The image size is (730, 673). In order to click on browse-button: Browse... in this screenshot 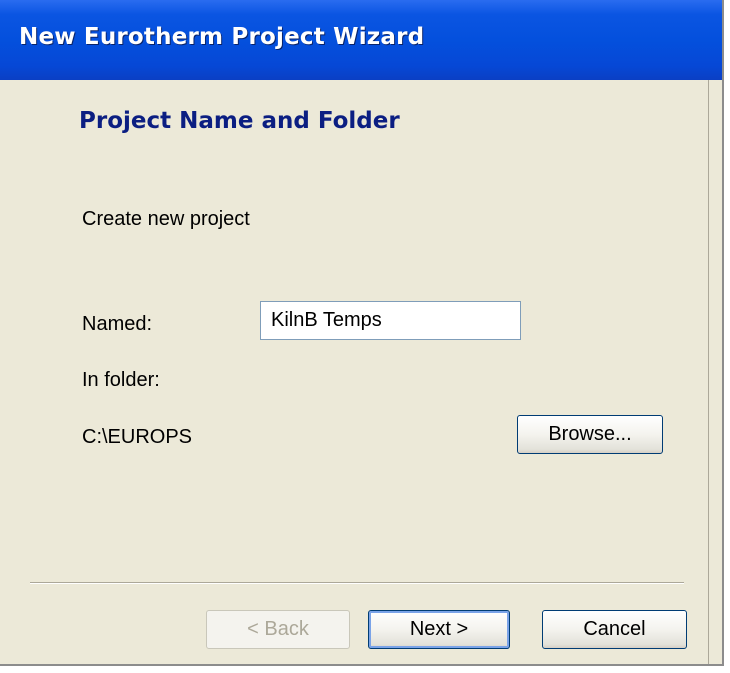, I will do `click(590, 434)`.